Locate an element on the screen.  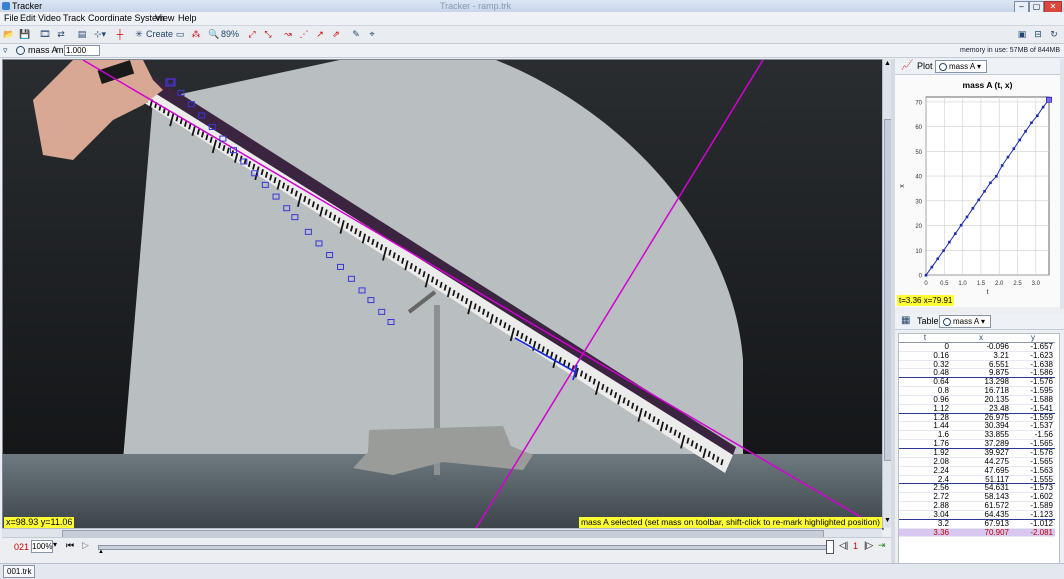
clip-settings-icon: ▤ is located at coordinates (82, 34).